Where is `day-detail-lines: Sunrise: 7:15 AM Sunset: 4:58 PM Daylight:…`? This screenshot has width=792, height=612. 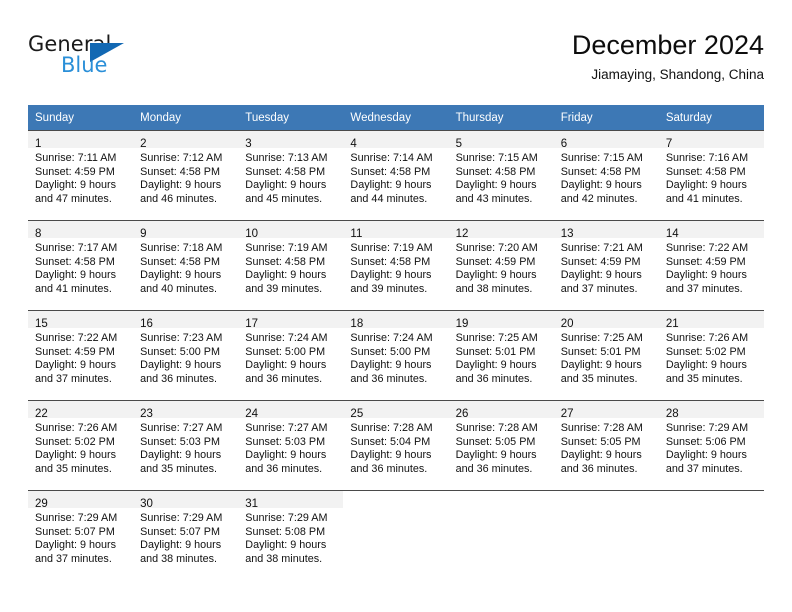
day-detail-lines: Sunrise: 7:15 AM Sunset: 4:58 PM Daylight:… is located at coordinates (606, 177).